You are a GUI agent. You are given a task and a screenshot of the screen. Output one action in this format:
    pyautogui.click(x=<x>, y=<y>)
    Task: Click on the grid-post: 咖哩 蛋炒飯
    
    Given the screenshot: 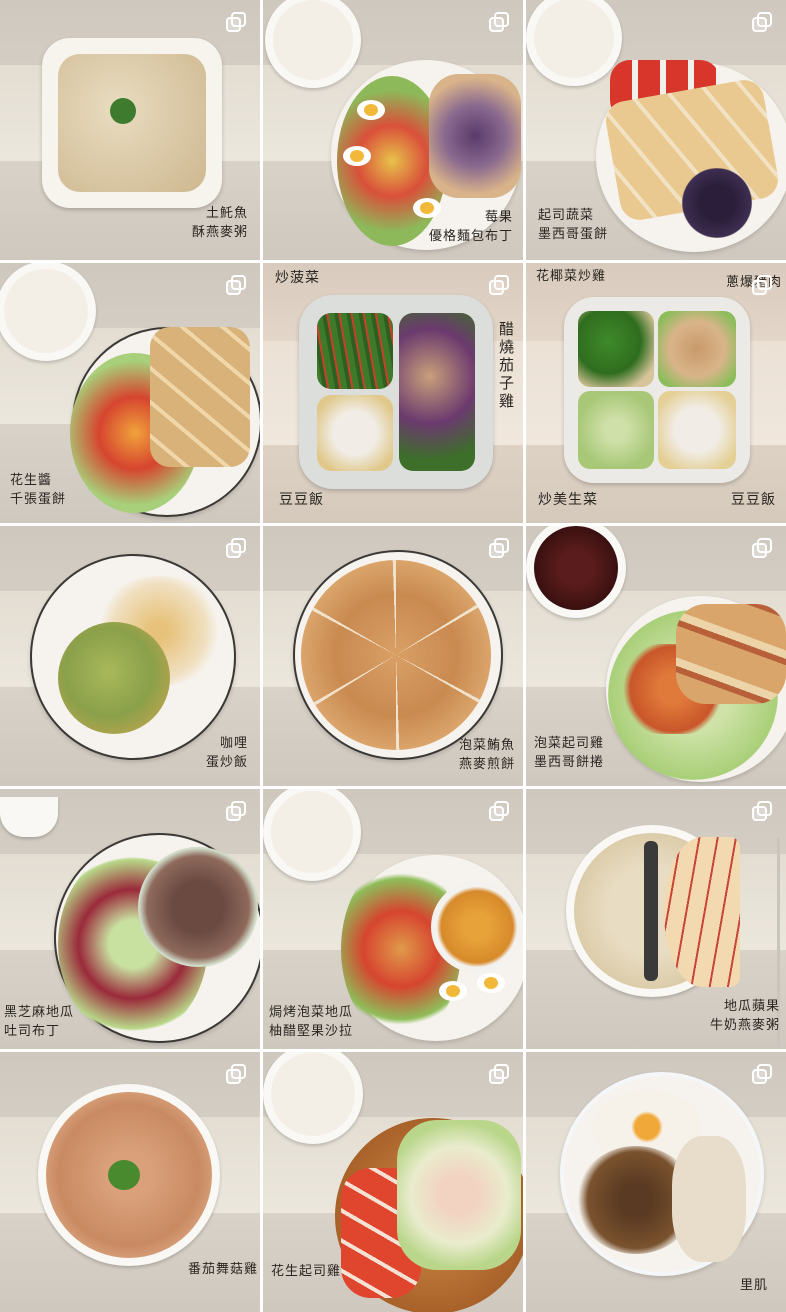 What is the action you would take?
    pyautogui.click(x=130, y=656)
    